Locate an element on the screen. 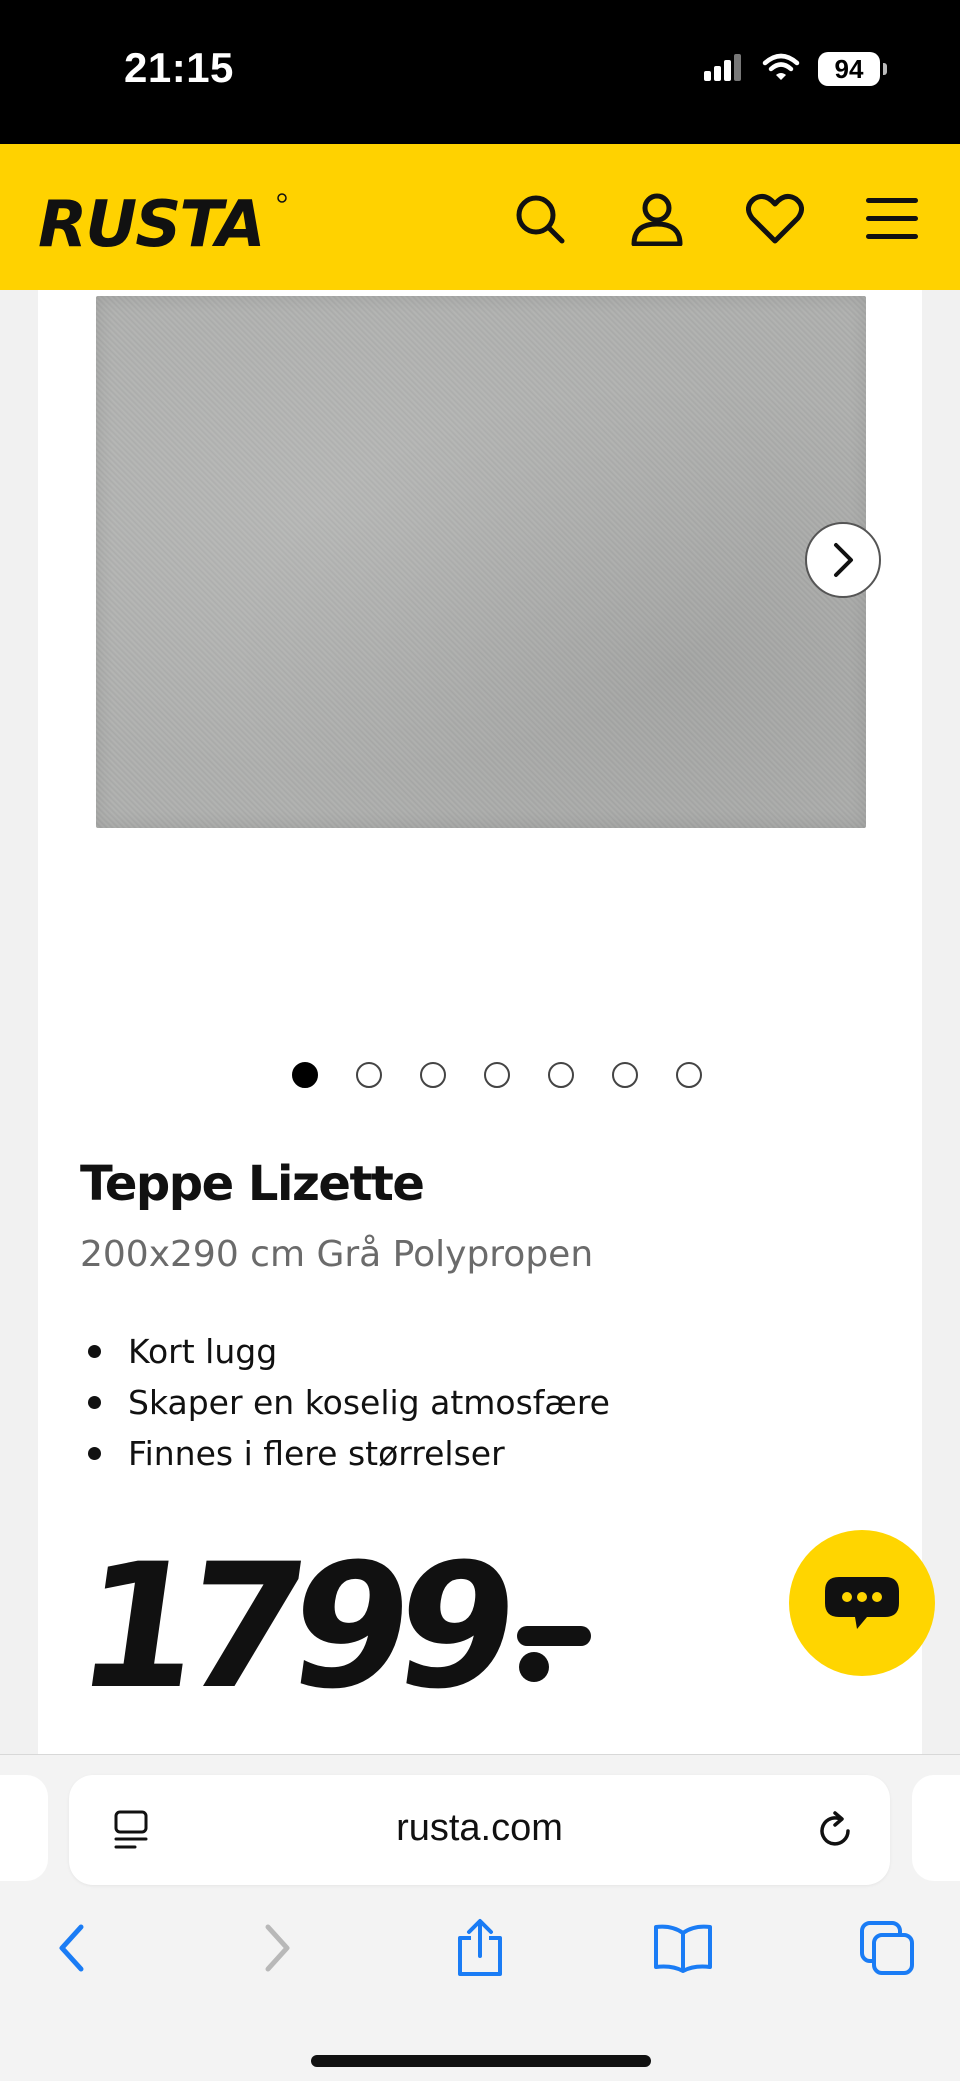 The width and height of the screenshot is (960, 2081). home-indicator is located at coordinates (481, 2061).